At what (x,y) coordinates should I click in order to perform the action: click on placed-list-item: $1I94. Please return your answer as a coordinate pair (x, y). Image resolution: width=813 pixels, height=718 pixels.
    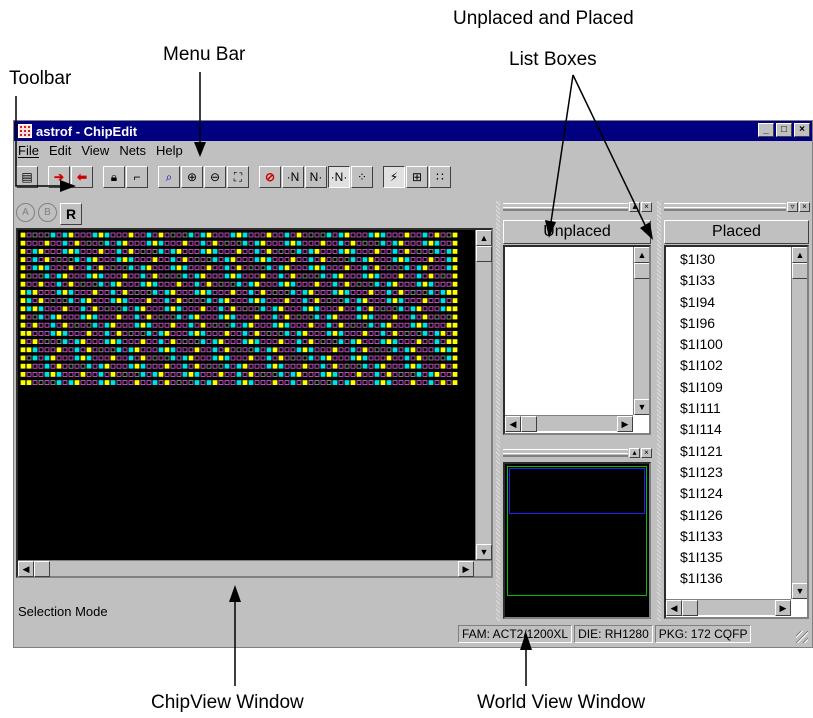
    Looking at the image, I should click on (728, 302).